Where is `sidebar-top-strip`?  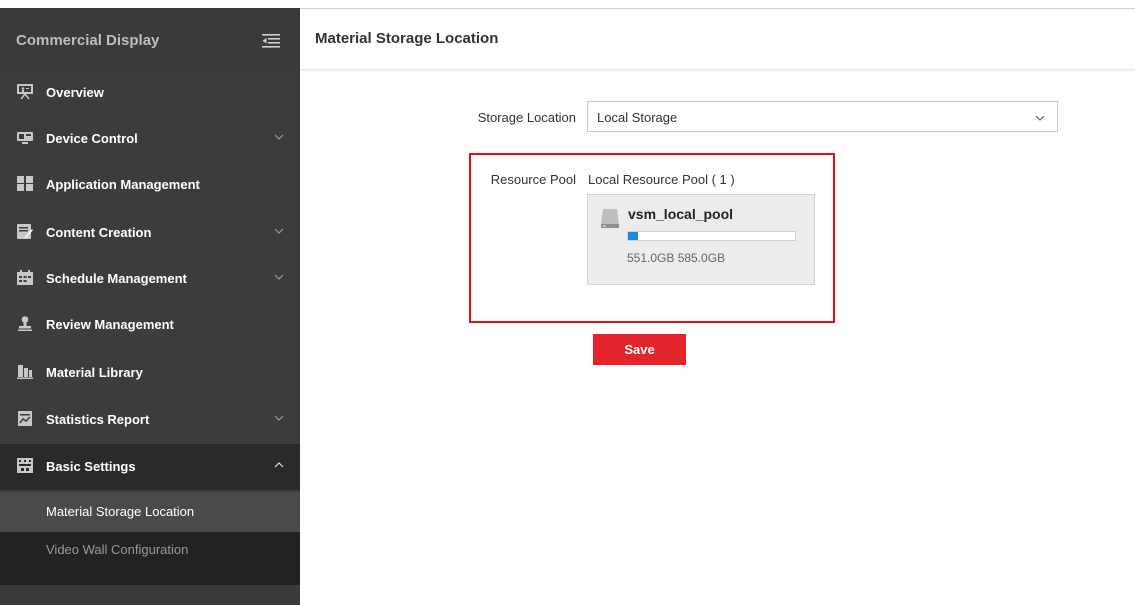 sidebar-top-strip is located at coordinates (150, 4).